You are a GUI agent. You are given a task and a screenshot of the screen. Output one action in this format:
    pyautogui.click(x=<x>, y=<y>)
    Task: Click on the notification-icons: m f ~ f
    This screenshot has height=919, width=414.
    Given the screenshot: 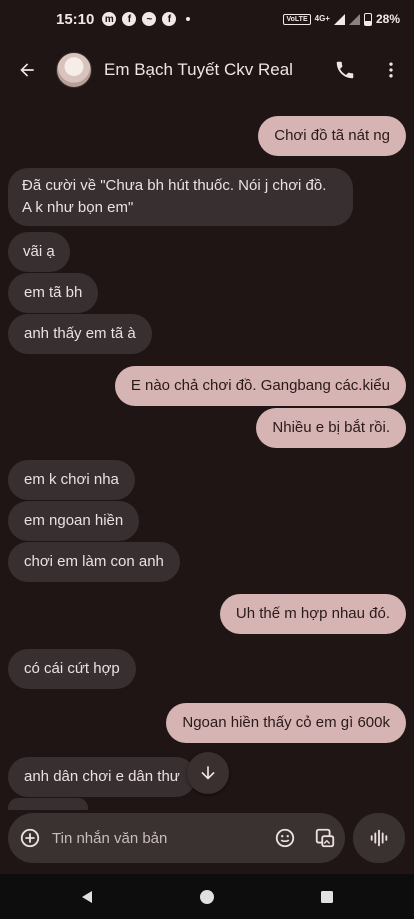 What is the action you would take?
    pyautogui.click(x=146, y=19)
    